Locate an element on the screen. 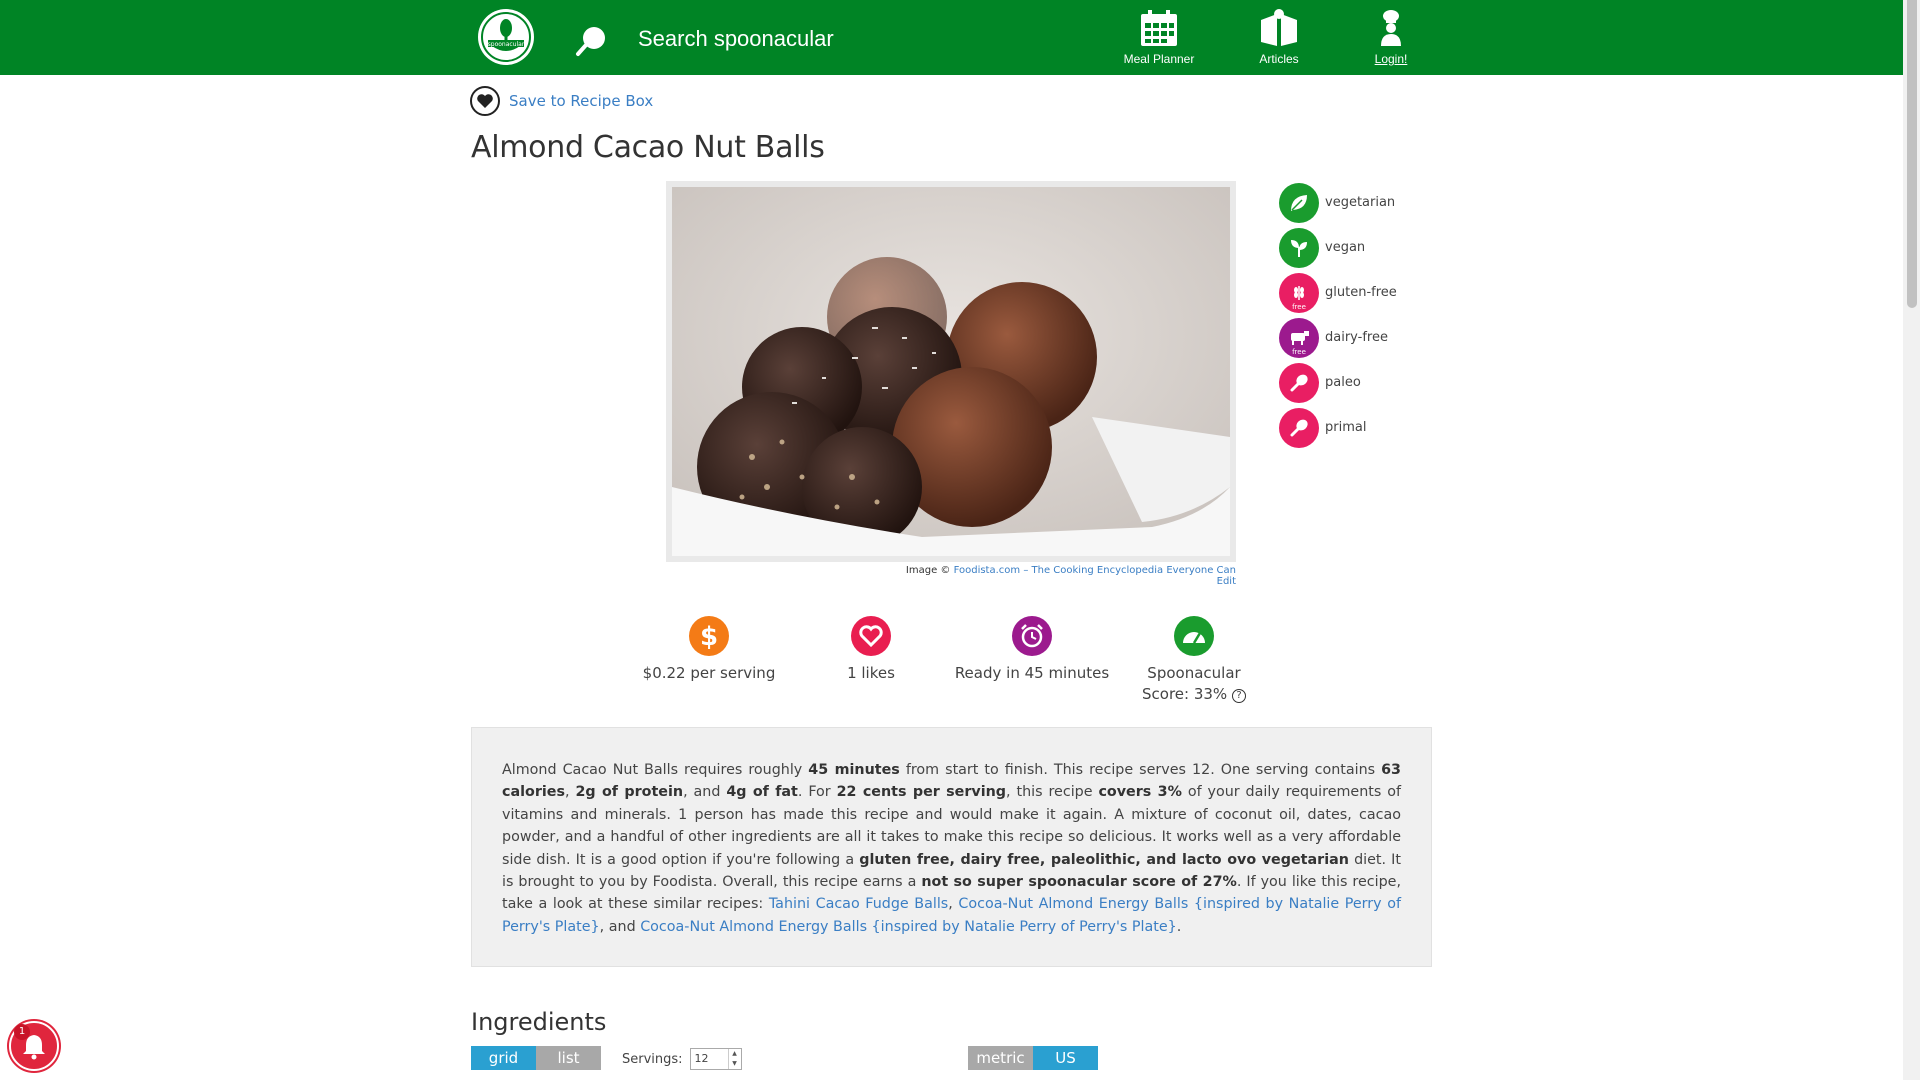 The image size is (1920, 1080). servings-input: 12 ▲ ▼ is located at coordinates (715, 1059).